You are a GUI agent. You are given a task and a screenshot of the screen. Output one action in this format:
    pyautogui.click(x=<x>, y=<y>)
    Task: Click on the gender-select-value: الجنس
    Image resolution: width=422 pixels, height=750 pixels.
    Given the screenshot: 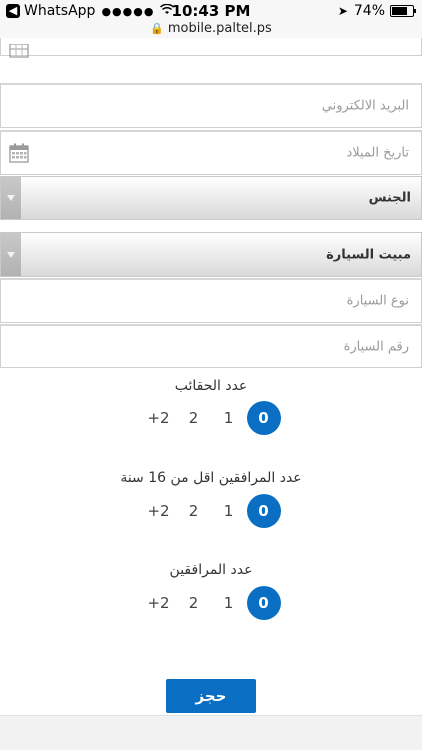 What is the action you would take?
    pyautogui.click(x=389, y=198)
    